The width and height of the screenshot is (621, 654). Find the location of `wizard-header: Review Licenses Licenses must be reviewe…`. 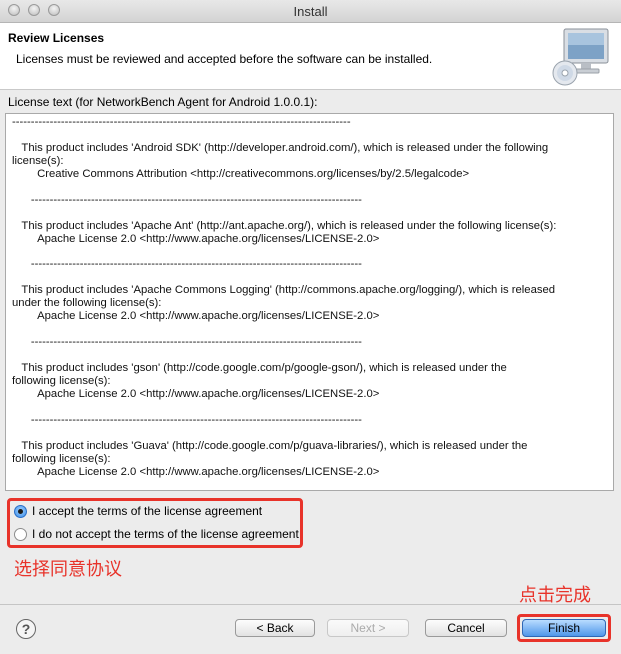

wizard-header: Review Licenses Licenses must be reviewe… is located at coordinates (310, 56).